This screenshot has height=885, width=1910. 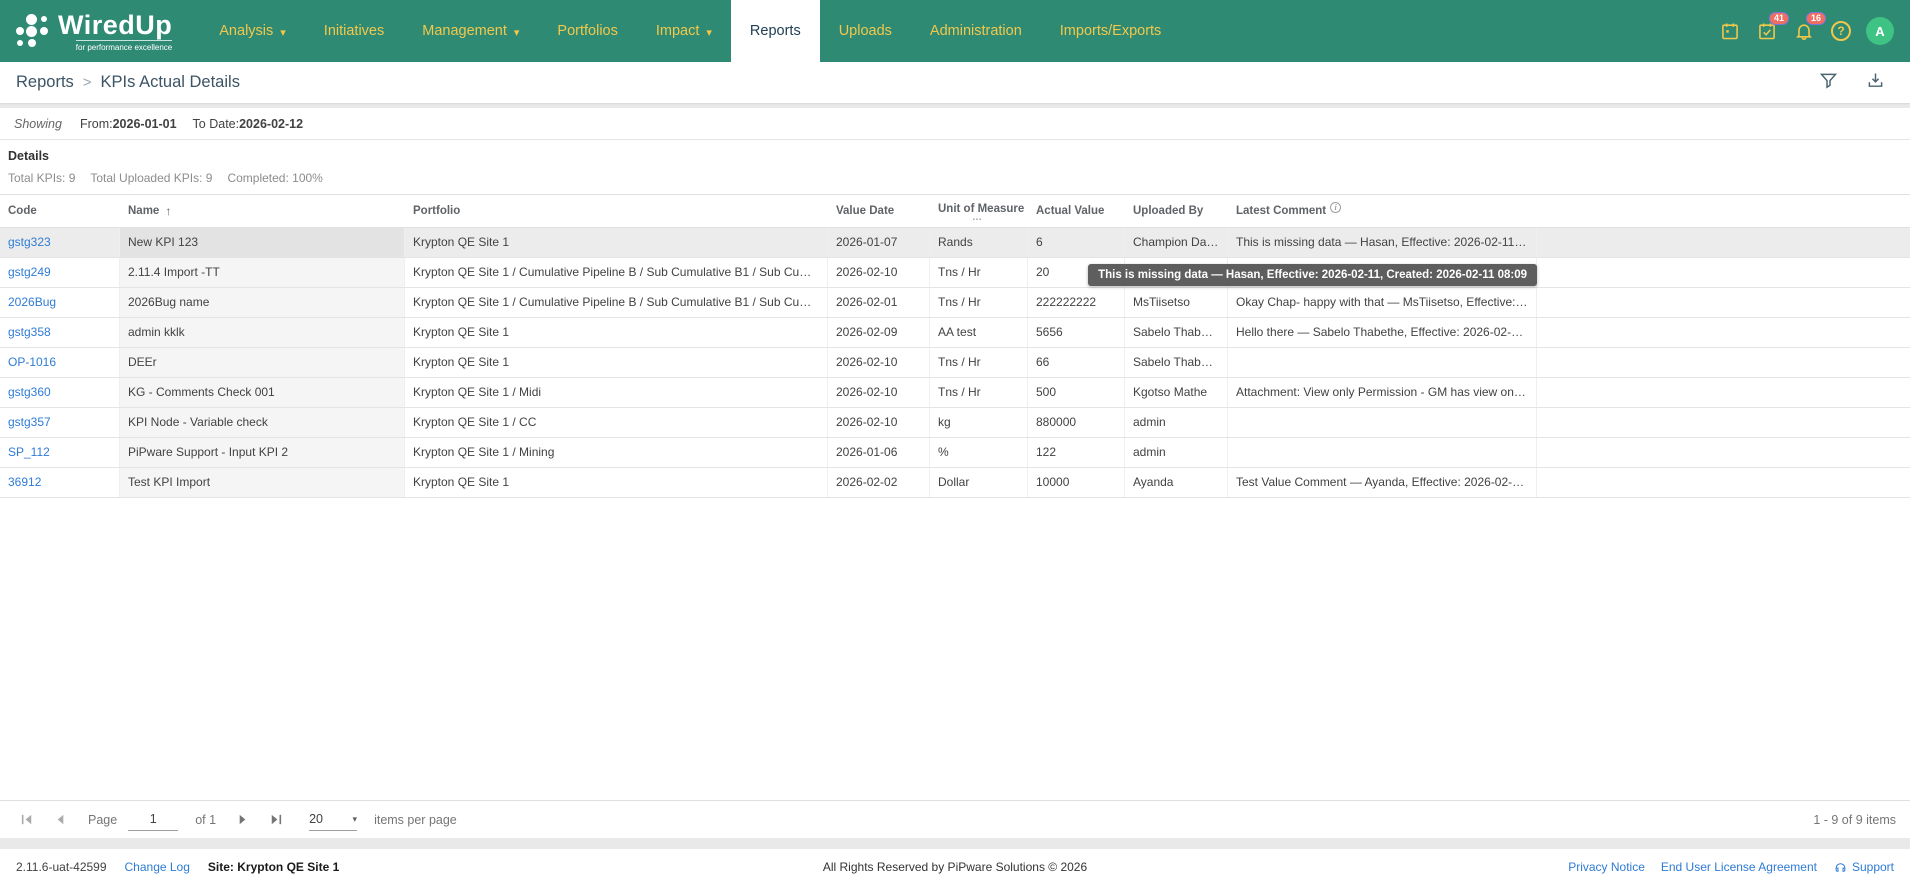 What do you see at coordinates (1772, 27) in the screenshot?
I see `calendar-check-icon: 41` at bounding box center [1772, 27].